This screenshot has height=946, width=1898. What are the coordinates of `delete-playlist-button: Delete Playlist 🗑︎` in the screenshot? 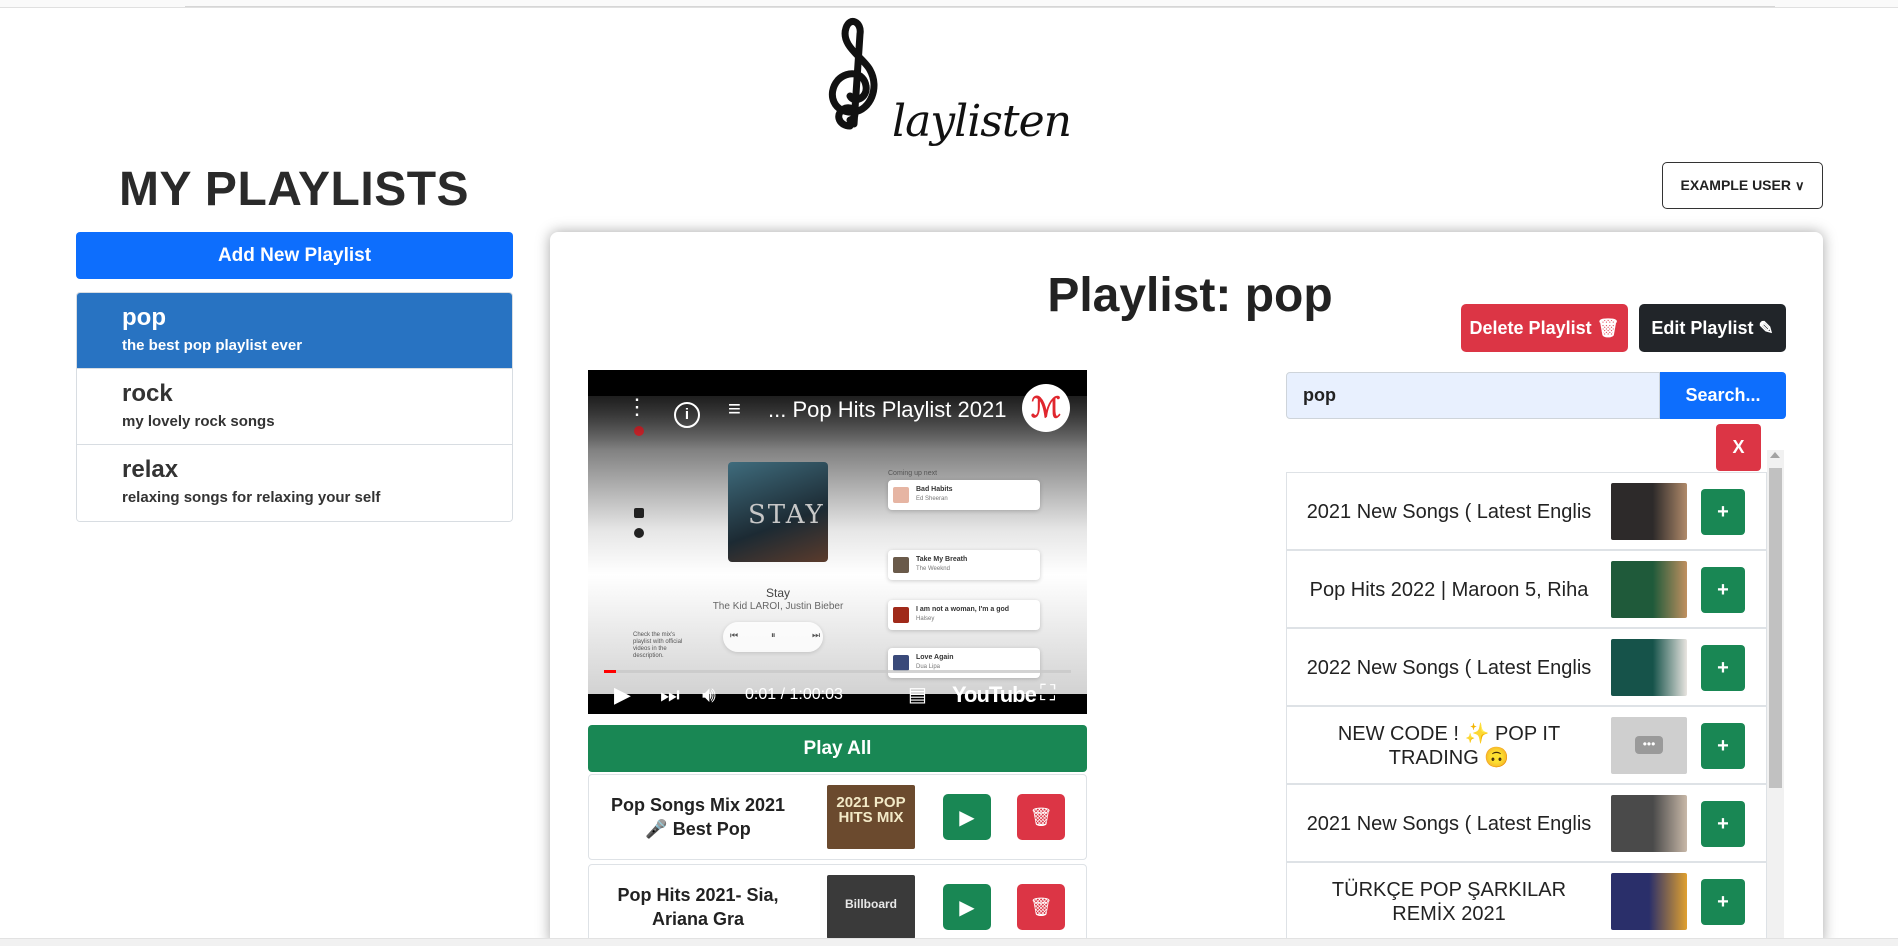 It's located at (1544, 328).